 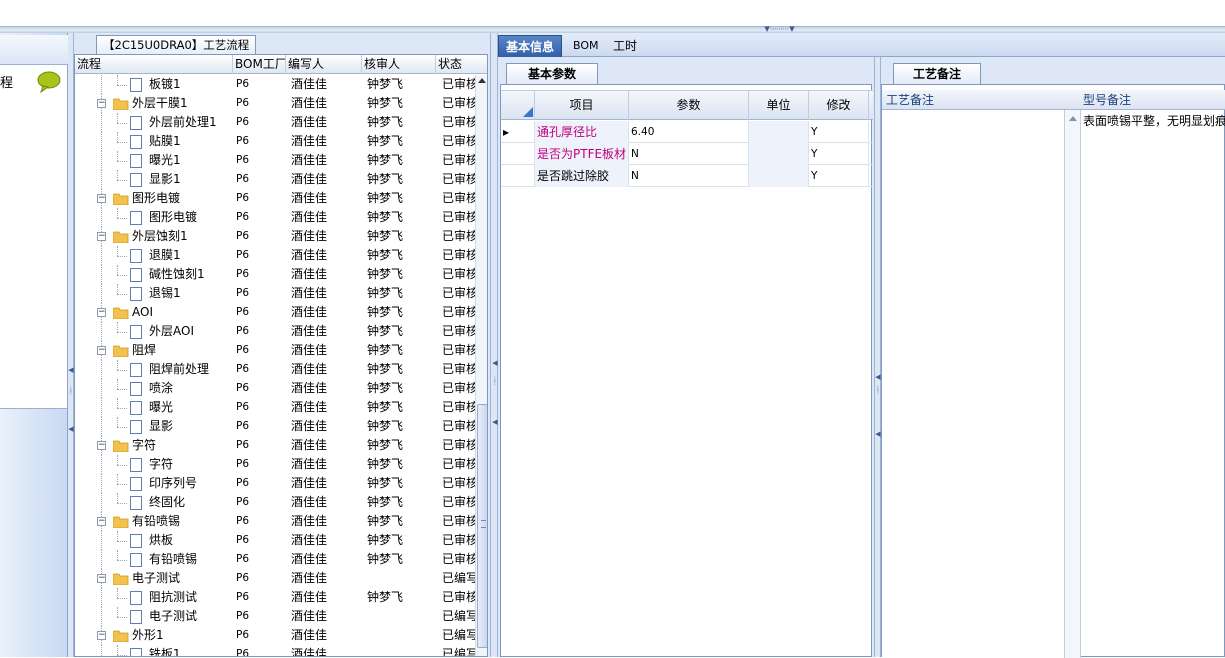 I want to click on tree-row: − AOI P6 酒佳佳 钟梦飞 已审核, so click(x=275, y=312).